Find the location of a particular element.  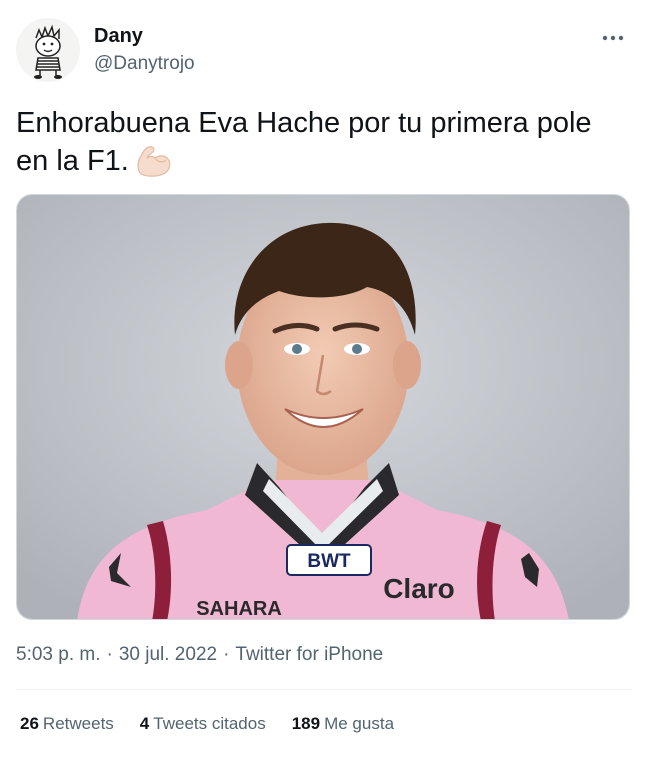

media-badge-bwt: BWT is located at coordinates (329, 561).